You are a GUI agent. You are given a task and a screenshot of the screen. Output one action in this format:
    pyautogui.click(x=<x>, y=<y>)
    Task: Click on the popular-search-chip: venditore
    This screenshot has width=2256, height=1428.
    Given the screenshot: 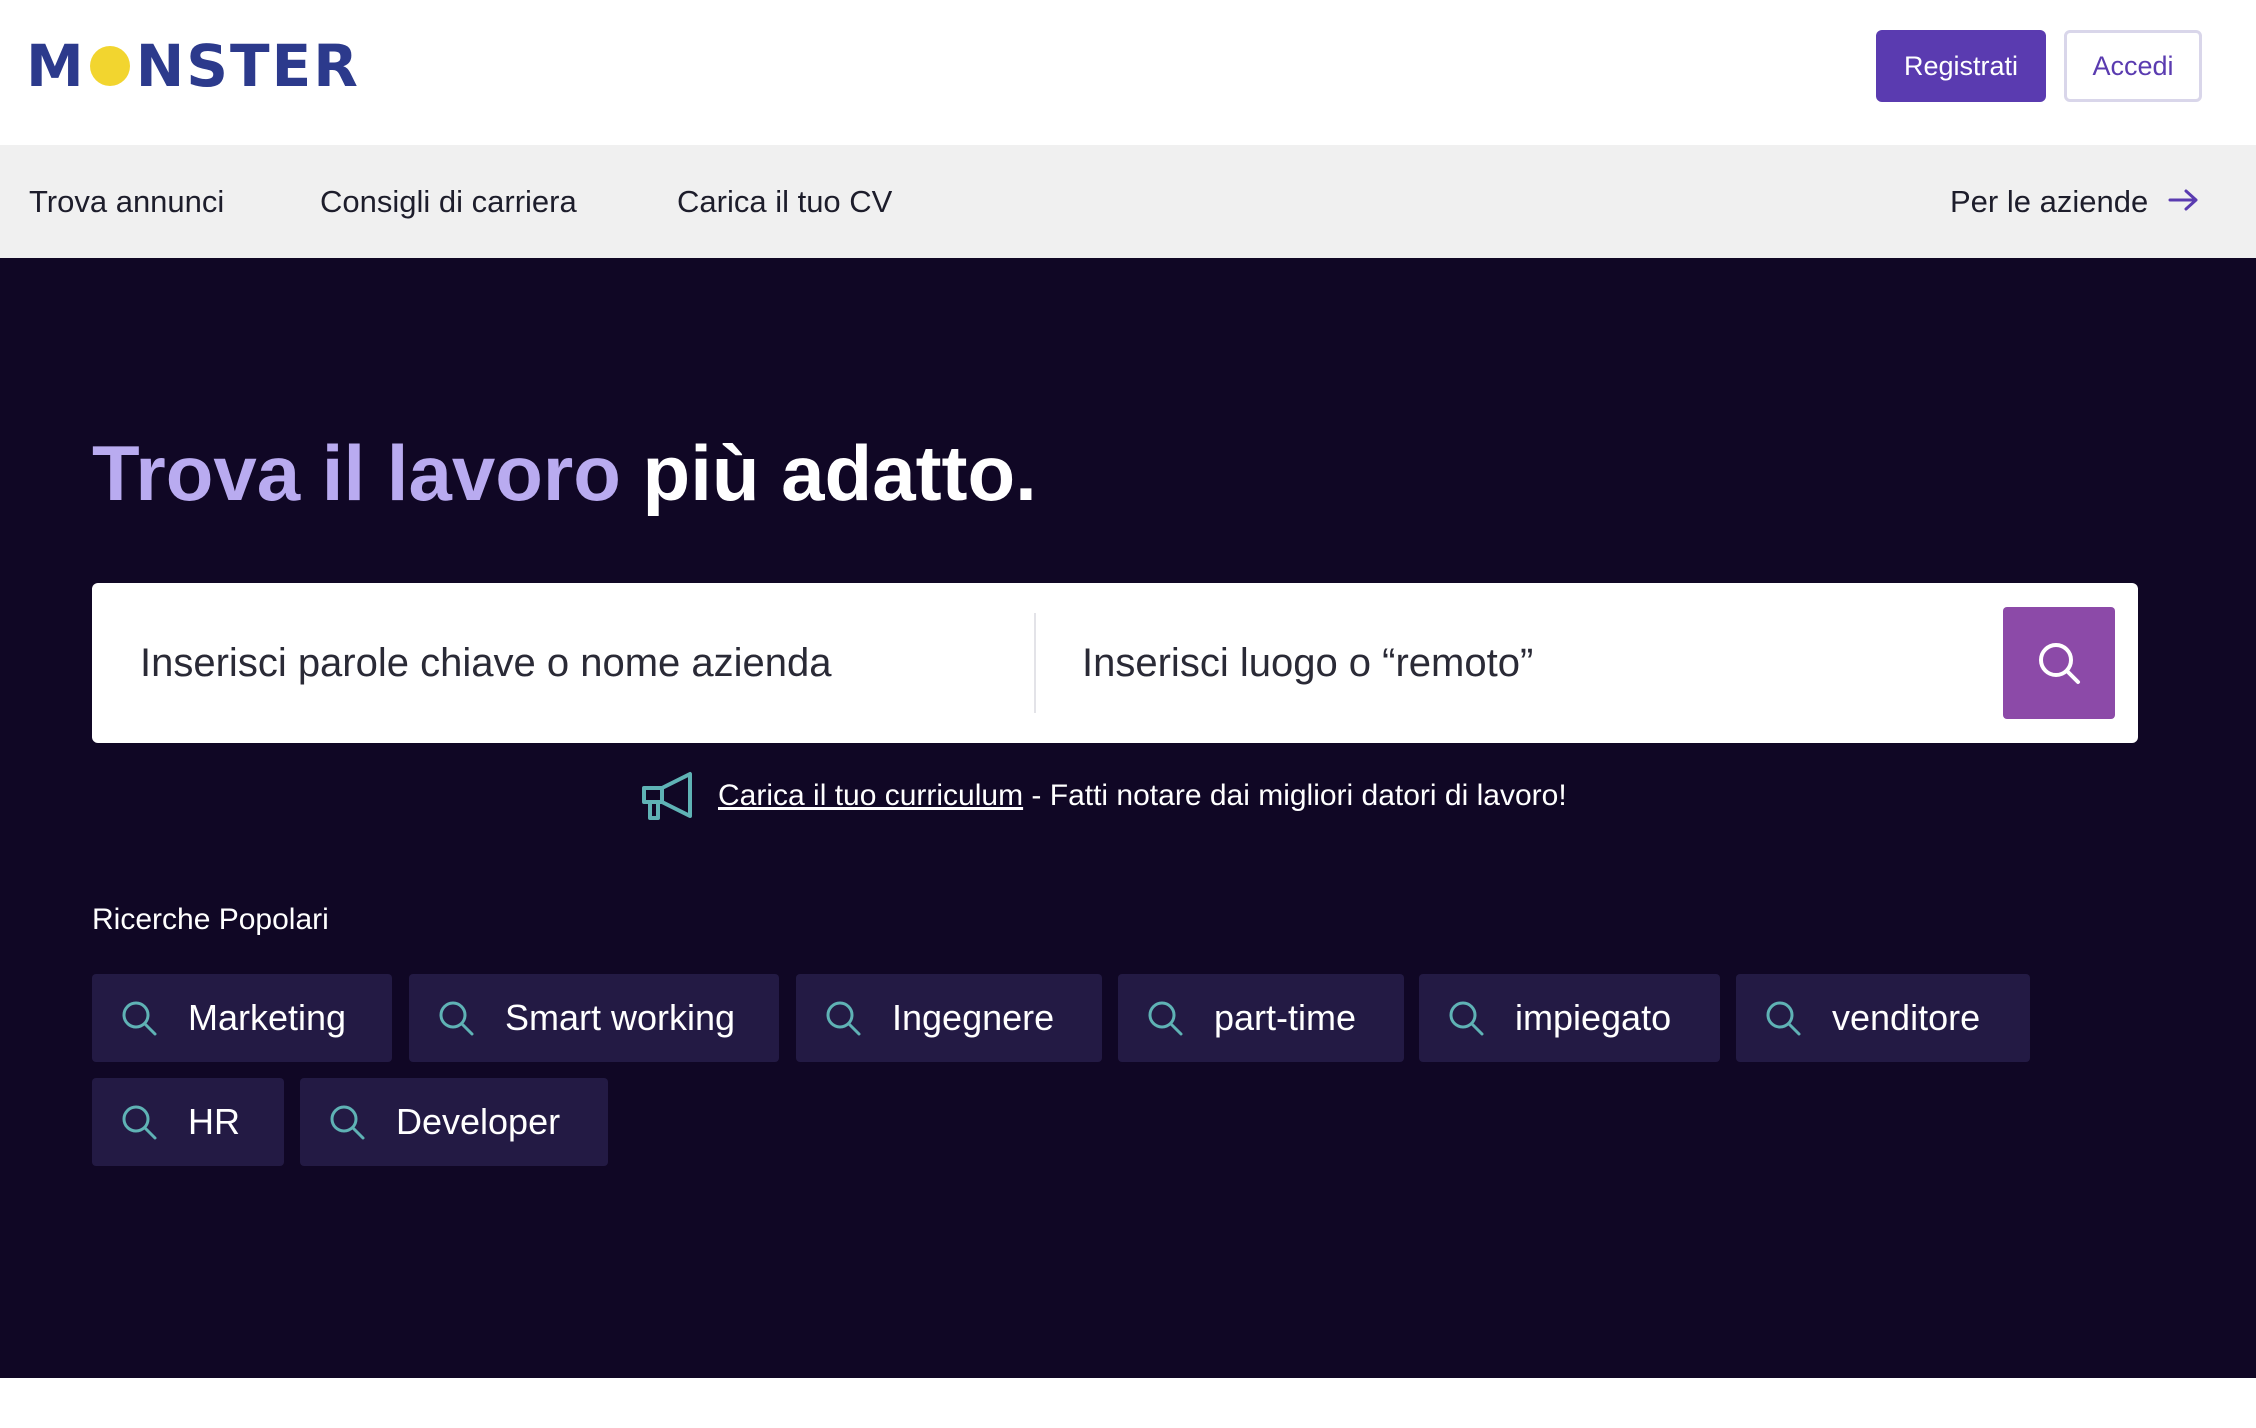 What is the action you would take?
    pyautogui.click(x=1883, y=1018)
    